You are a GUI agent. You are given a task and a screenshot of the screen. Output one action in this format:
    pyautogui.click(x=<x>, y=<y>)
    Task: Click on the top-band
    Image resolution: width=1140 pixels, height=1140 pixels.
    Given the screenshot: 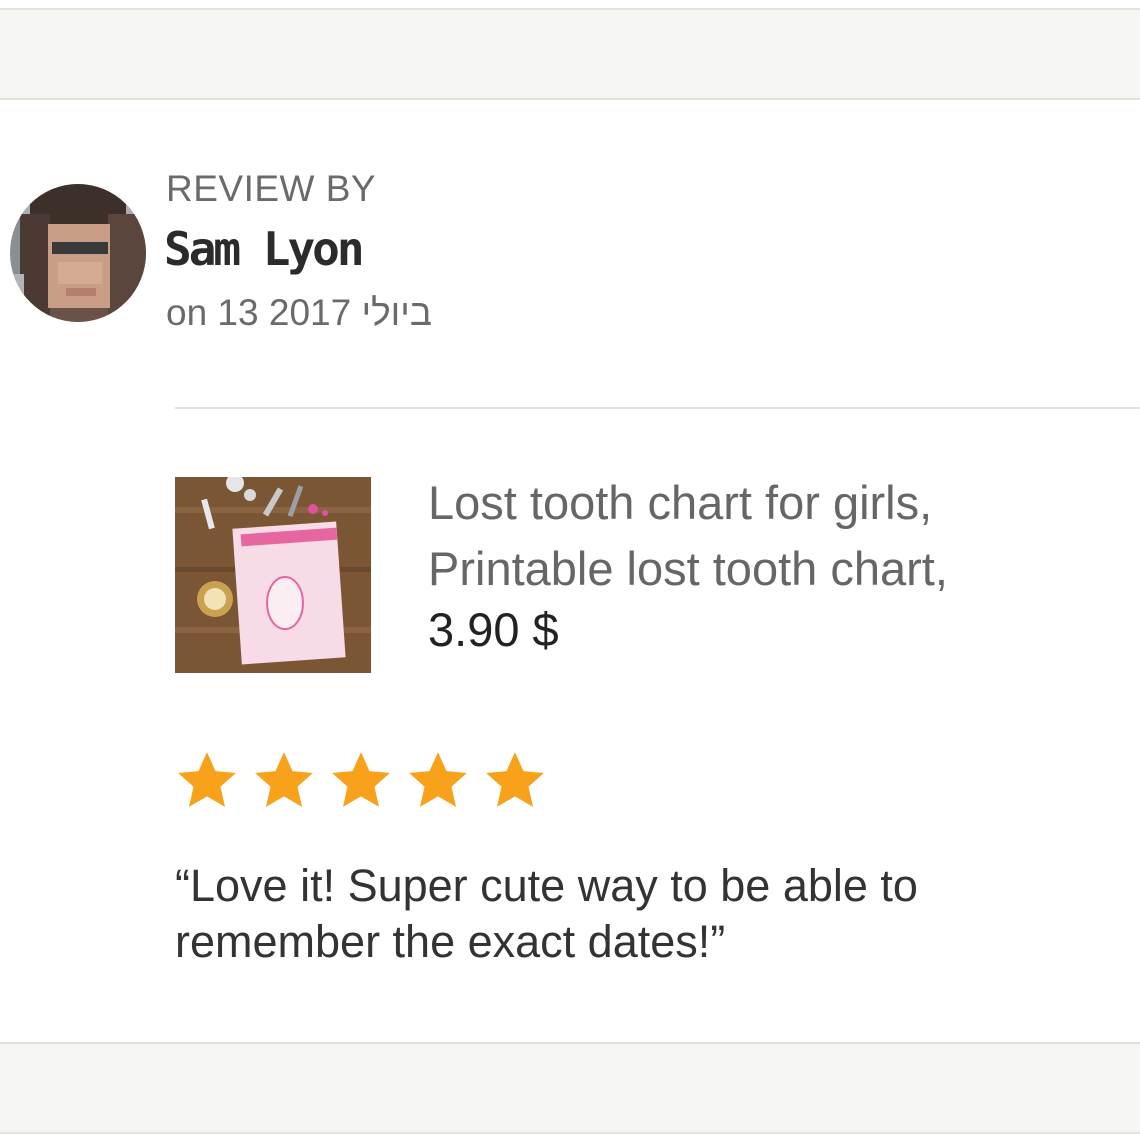 What is the action you would take?
    pyautogui.click(x=570, y=54)
    